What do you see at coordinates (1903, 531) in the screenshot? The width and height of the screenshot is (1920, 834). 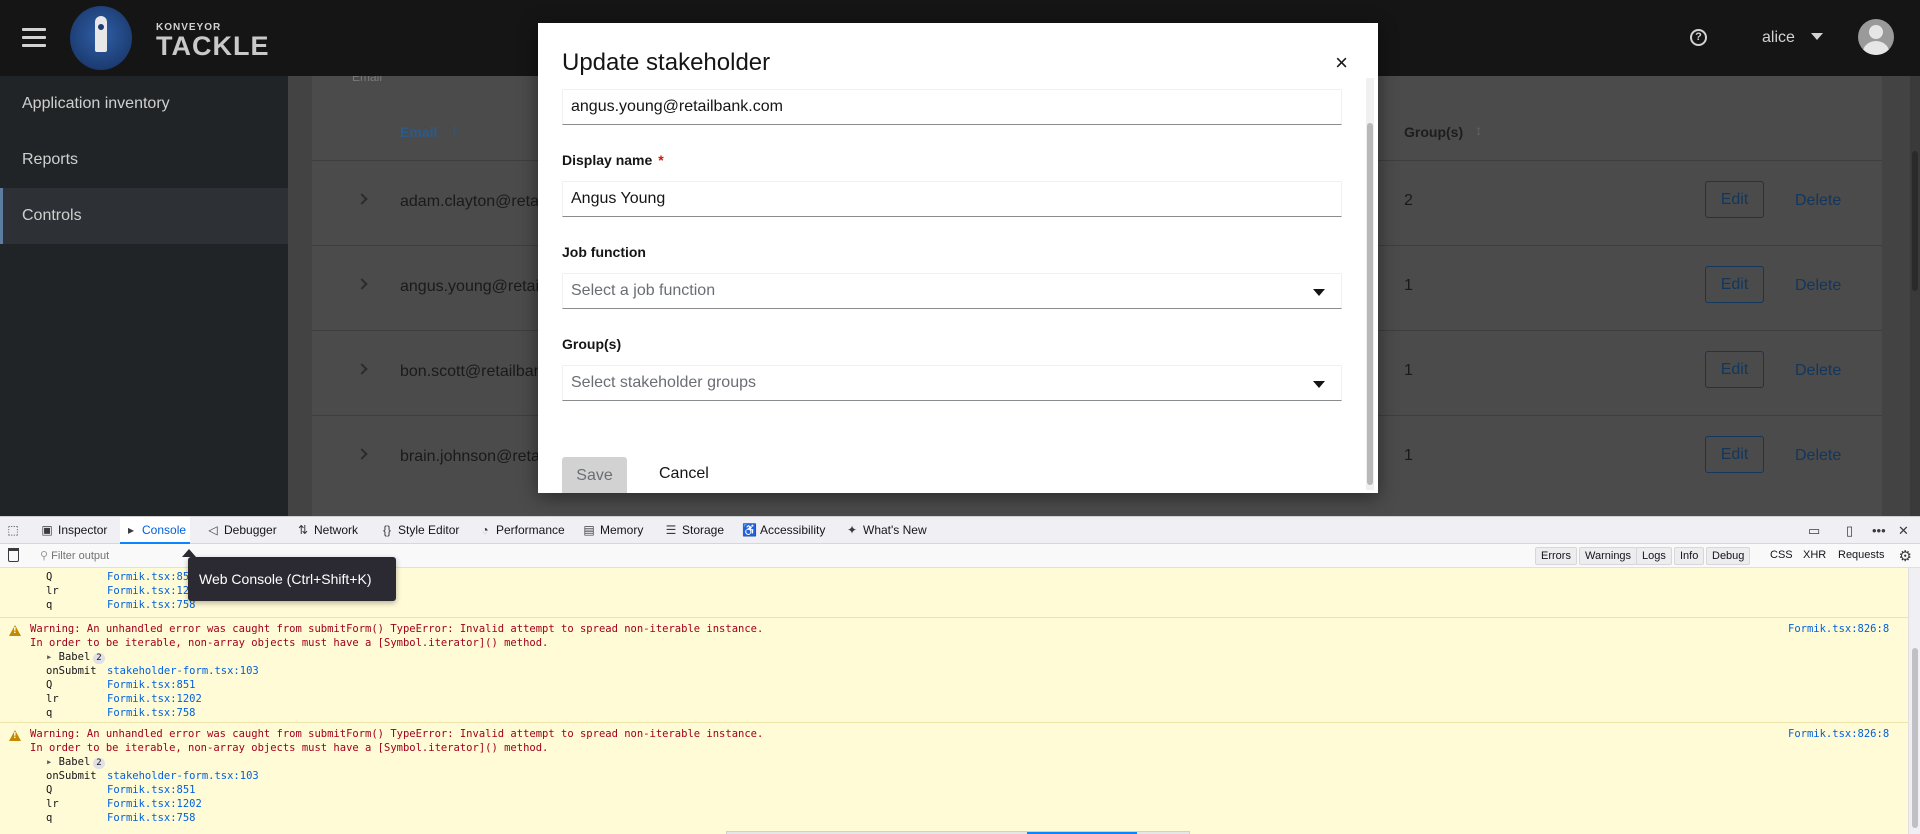 I see `close-devtools-icon: ✕` at bounding box center [1903, 531].